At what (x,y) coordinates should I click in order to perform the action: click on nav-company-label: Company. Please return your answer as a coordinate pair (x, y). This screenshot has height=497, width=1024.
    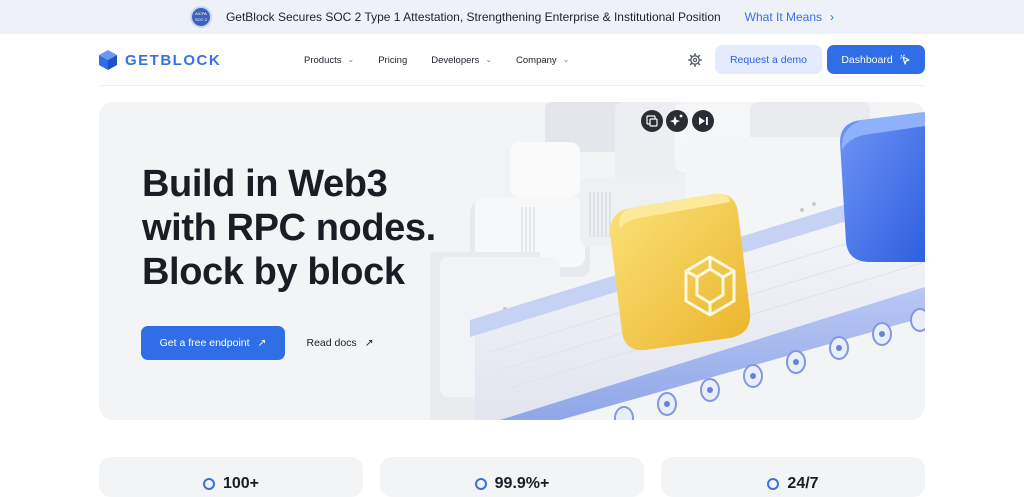
    Looking at the image, I should click on (536, 60).